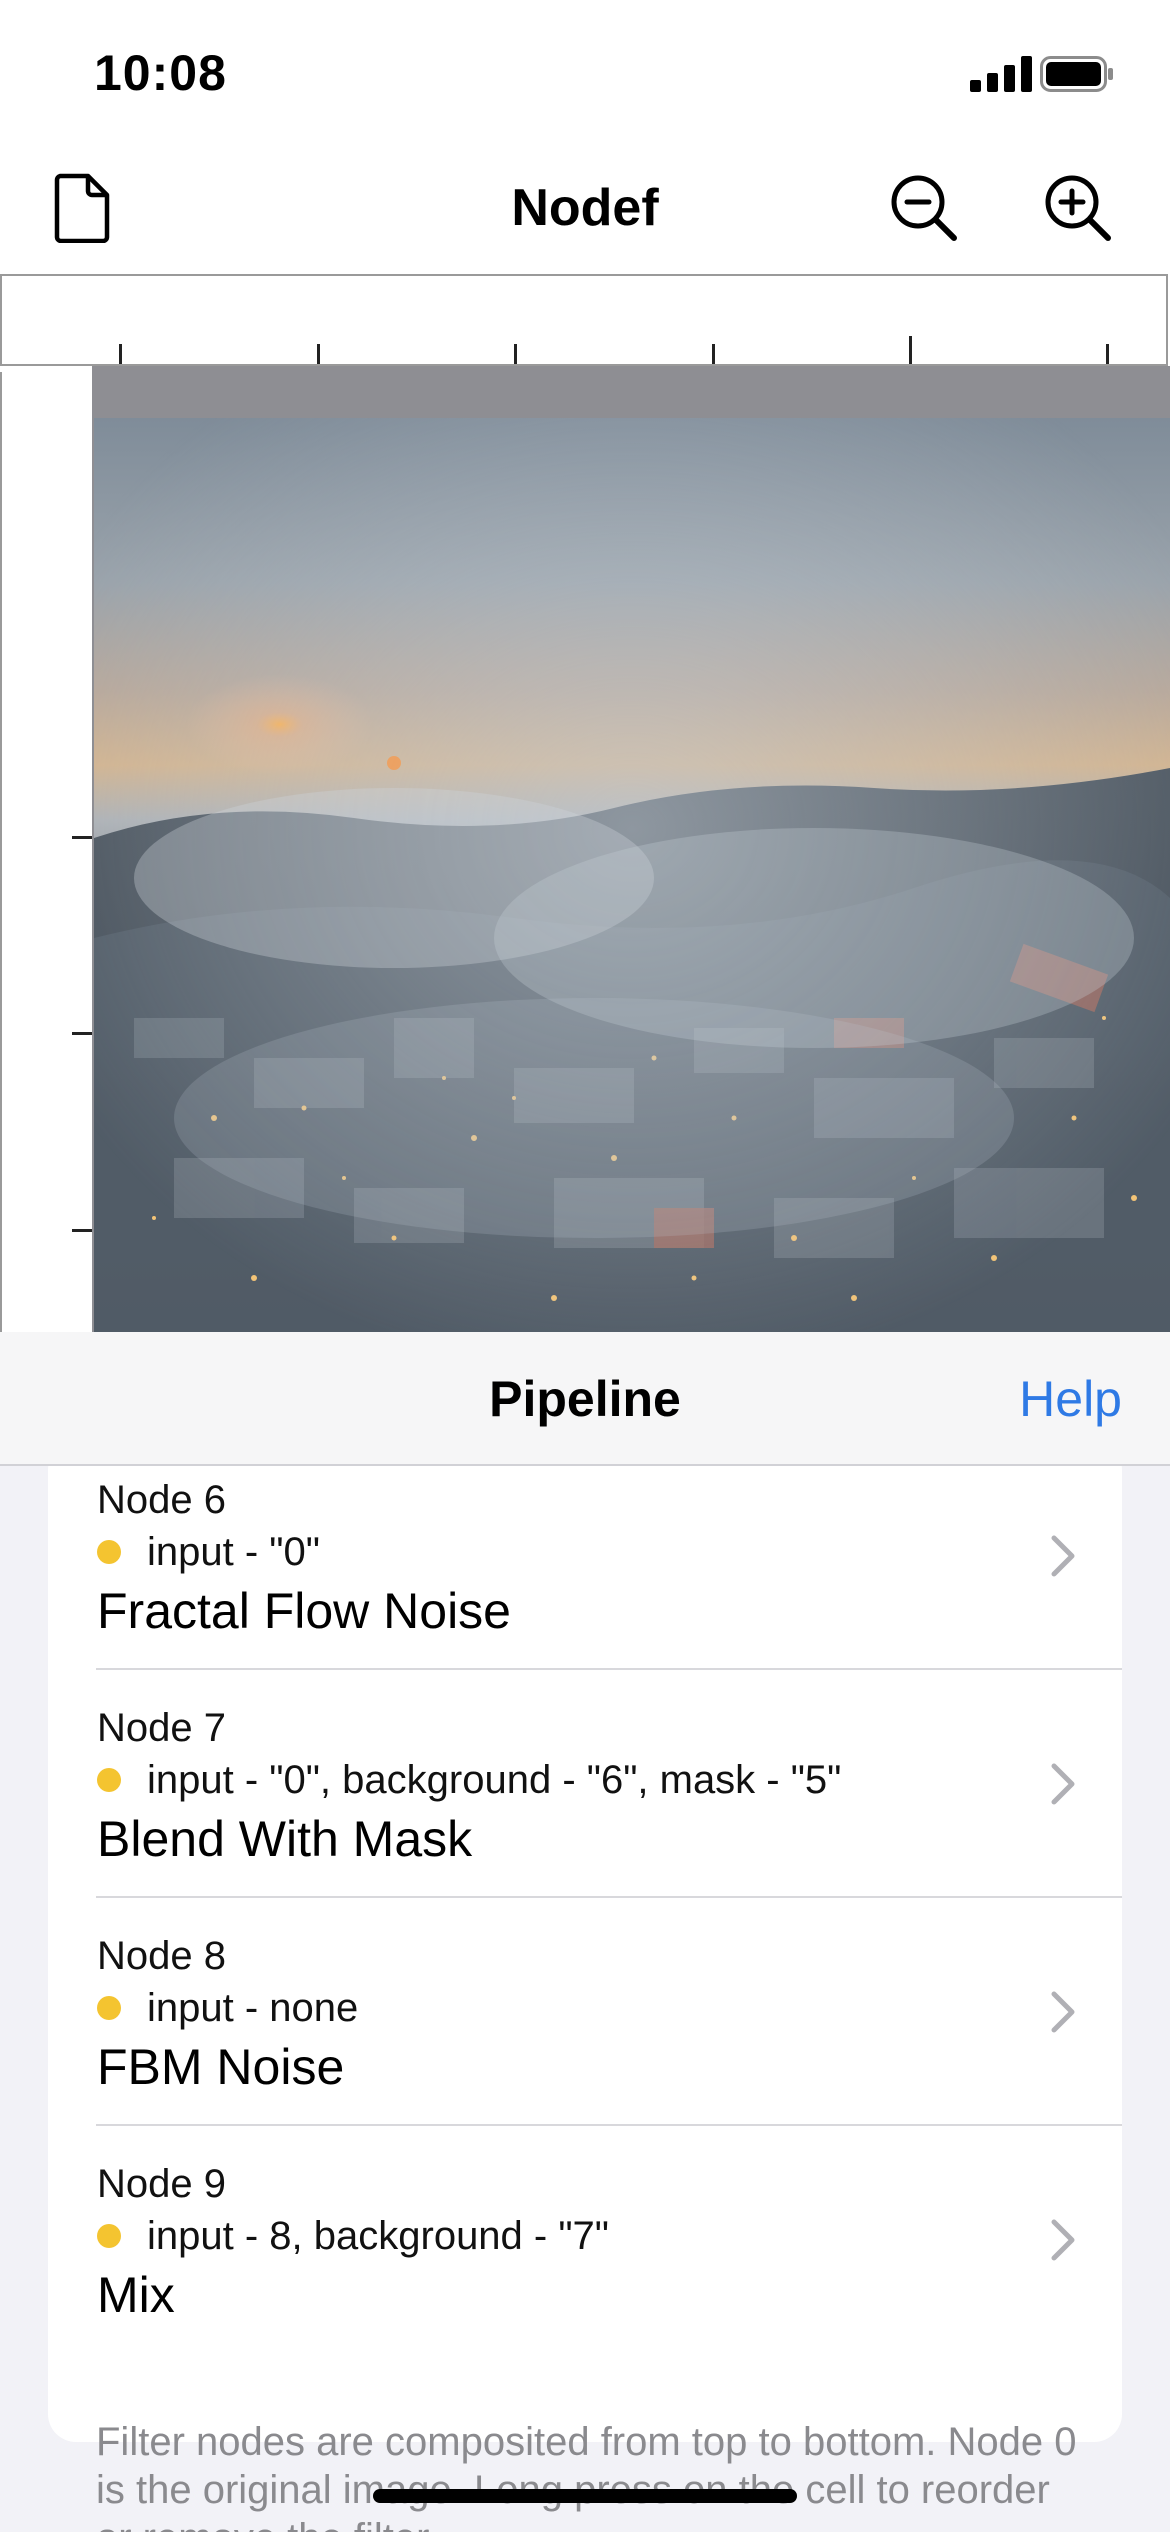 This screenshot has width=1170, height=2532. What do you see at coordinates (161, 1728) in the screenshot?
I see `node-number: Node 7` at bounding box center [161, 1728].